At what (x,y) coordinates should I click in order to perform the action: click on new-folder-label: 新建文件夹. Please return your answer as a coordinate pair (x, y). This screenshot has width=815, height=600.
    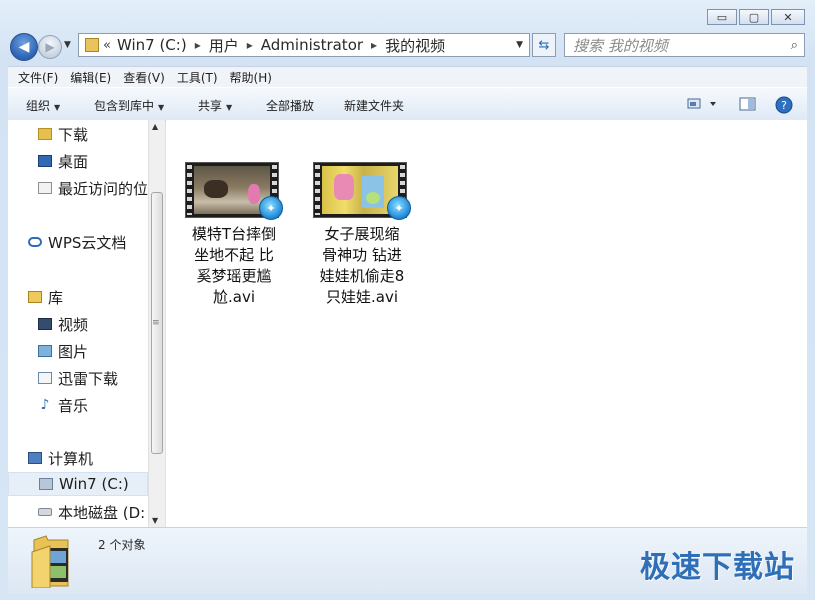
    Looking at the image, I should click on (374, 106).